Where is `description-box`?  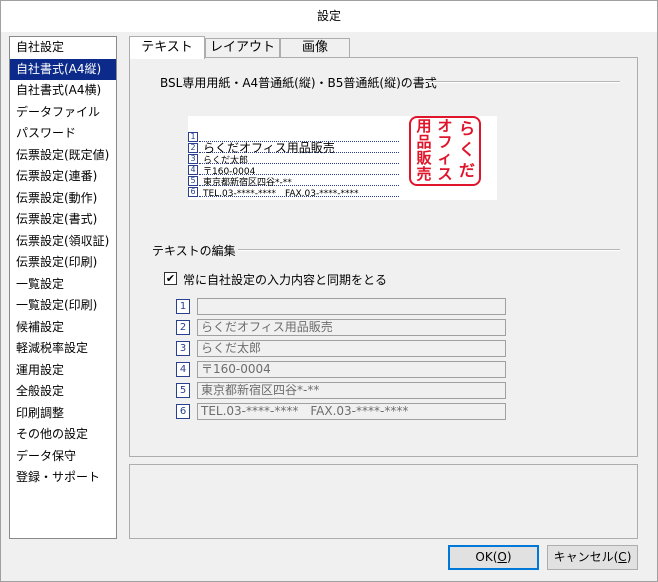 description-box is located at coordinates (383, 501).